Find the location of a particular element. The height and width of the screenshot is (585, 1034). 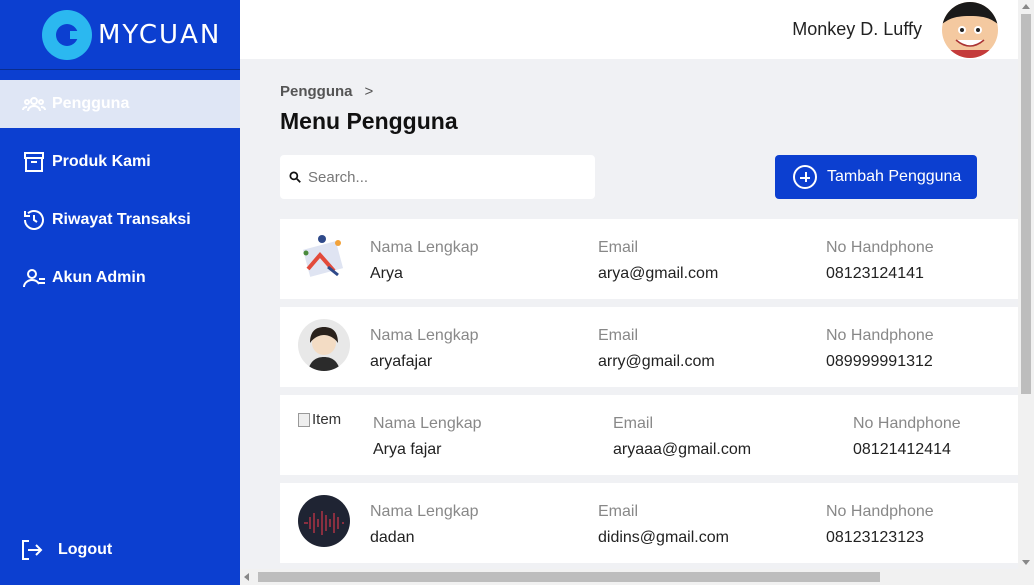

scroll-up-icon is located at coordinates (1026, 6).